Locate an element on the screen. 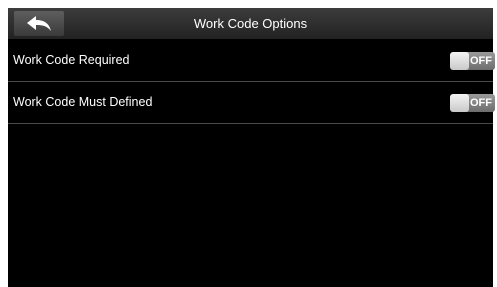 This screenshot has height=287, width=497. back-button is located at coordinates (39, 23).